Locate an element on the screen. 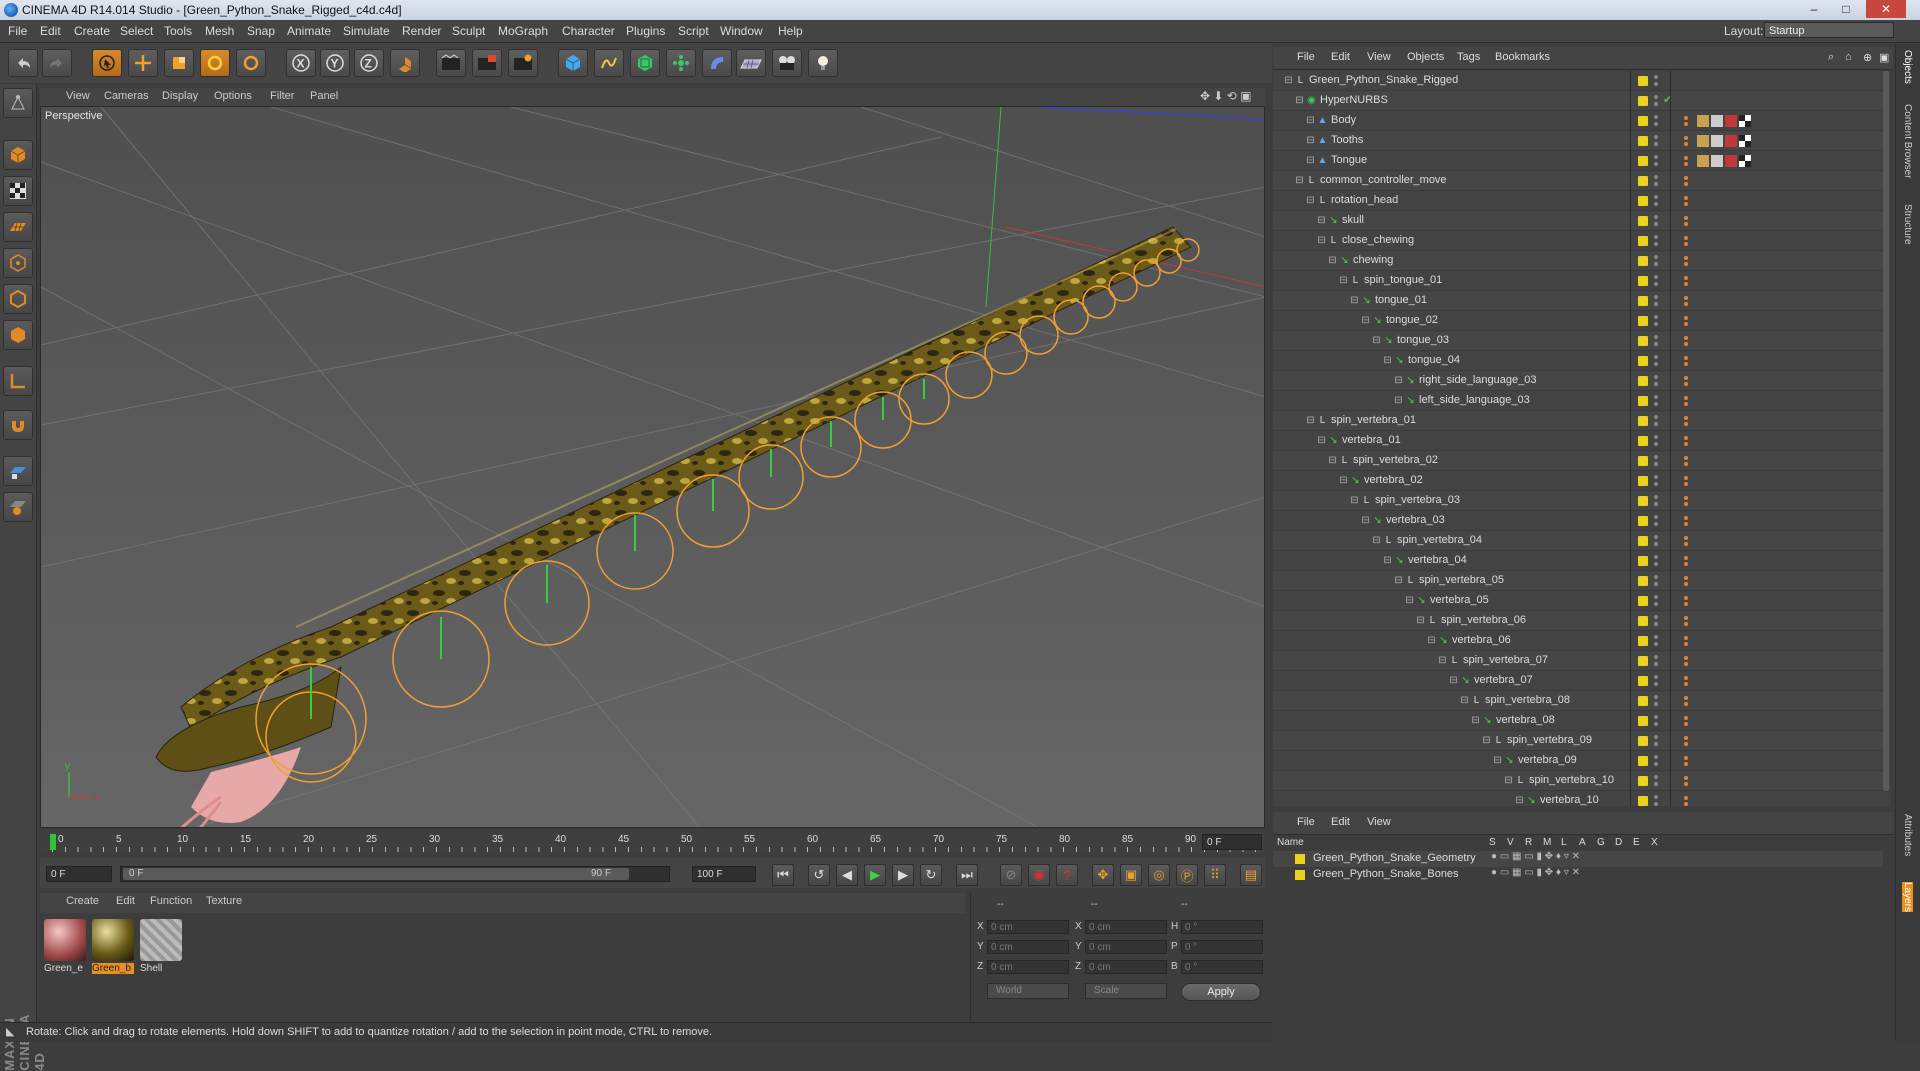 This screenshot has height=1071, width=1920. position-x-field: 0 cm is located at coordinates (1028, 927).